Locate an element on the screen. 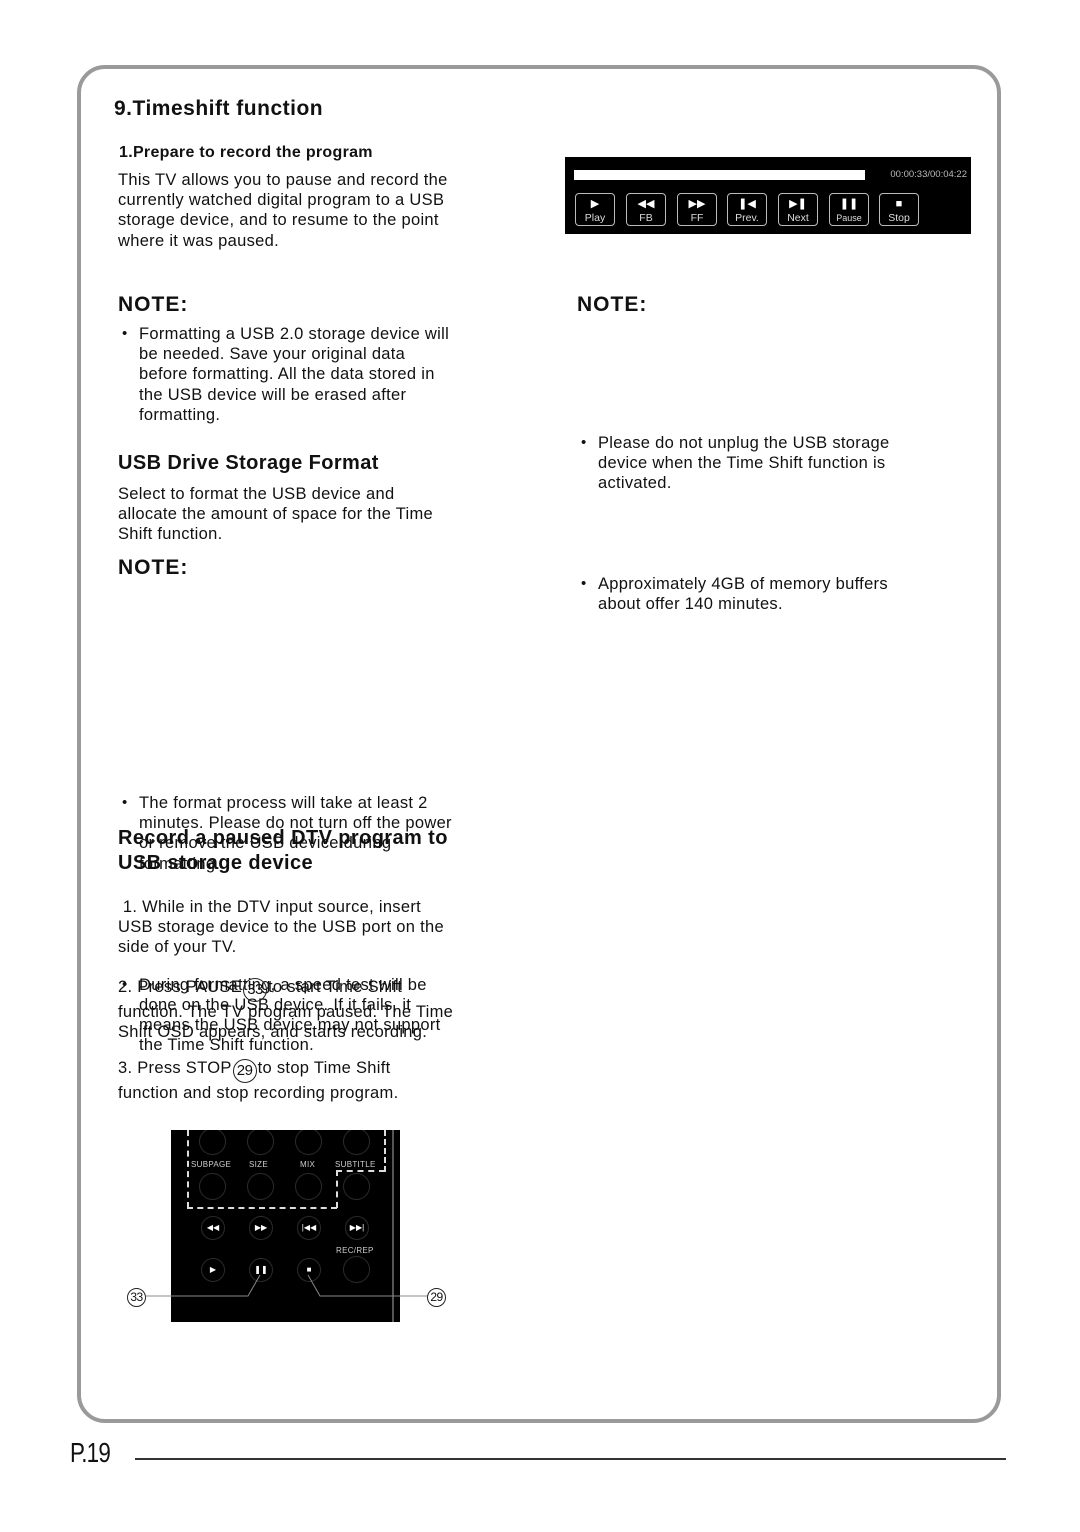 Image resolution: width=1080 pixels, height=1532 pixels. play-icon: ▶ is located at coordinates (595, 204).